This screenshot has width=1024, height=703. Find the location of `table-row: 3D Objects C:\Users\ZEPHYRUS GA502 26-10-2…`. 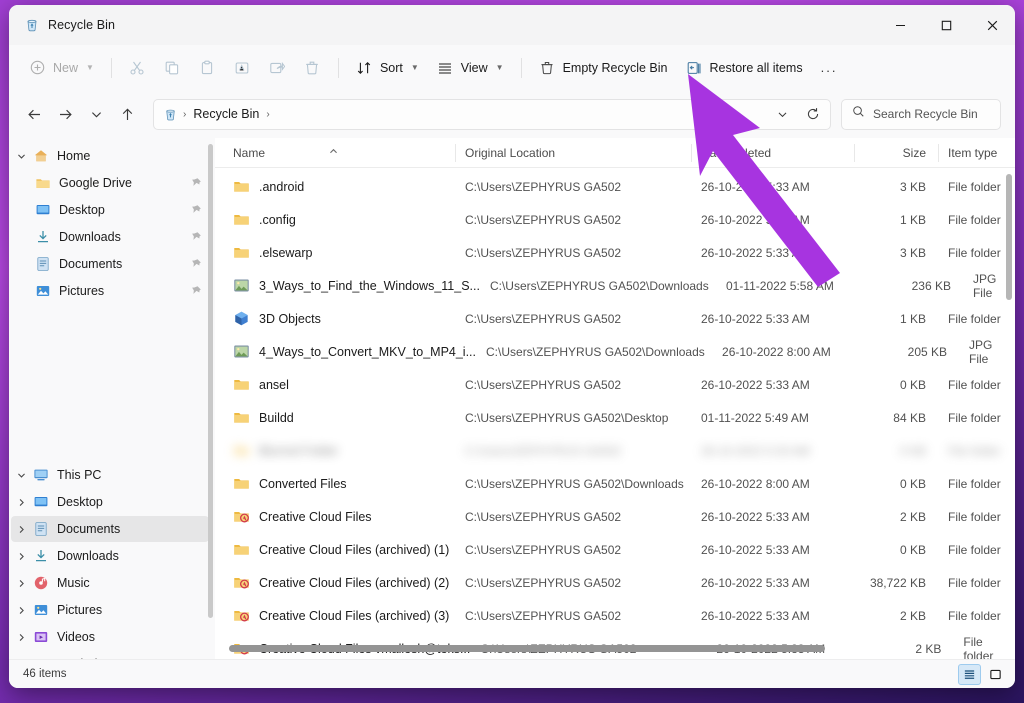

table-row: 3D Objects C:\Users\ZEPHYRUS GA502 26-10-2… is located at coordinates (615, 318).